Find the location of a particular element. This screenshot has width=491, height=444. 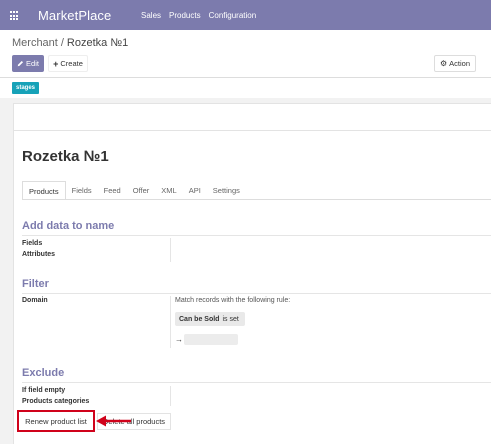

action-button-label: Action is located at coordinates (460, 63).